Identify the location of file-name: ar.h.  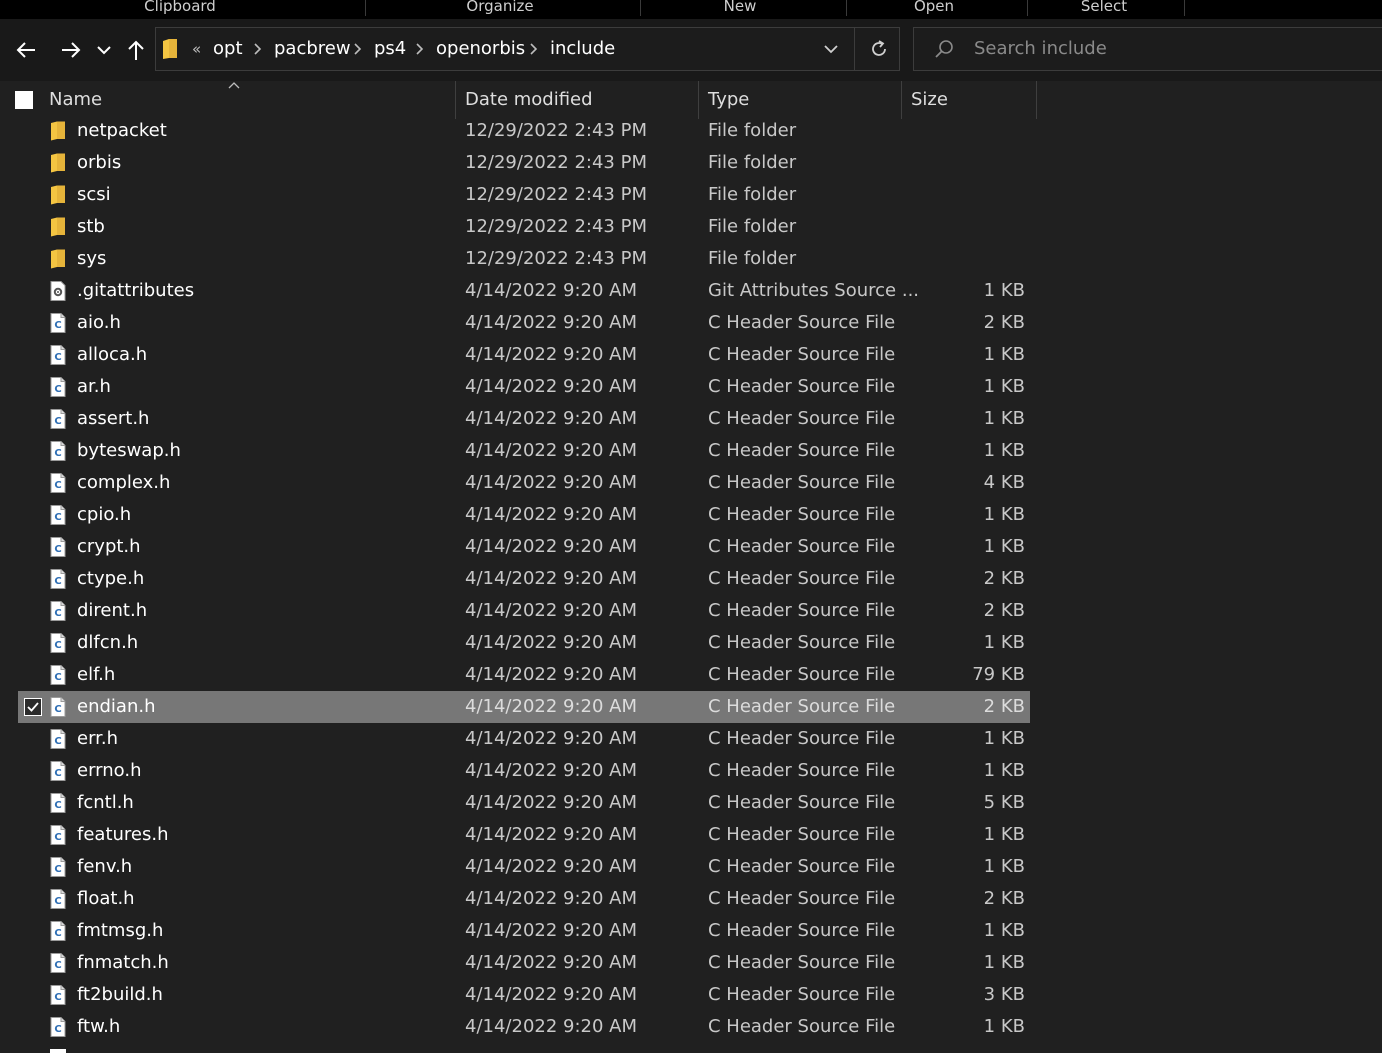
(94, 386).